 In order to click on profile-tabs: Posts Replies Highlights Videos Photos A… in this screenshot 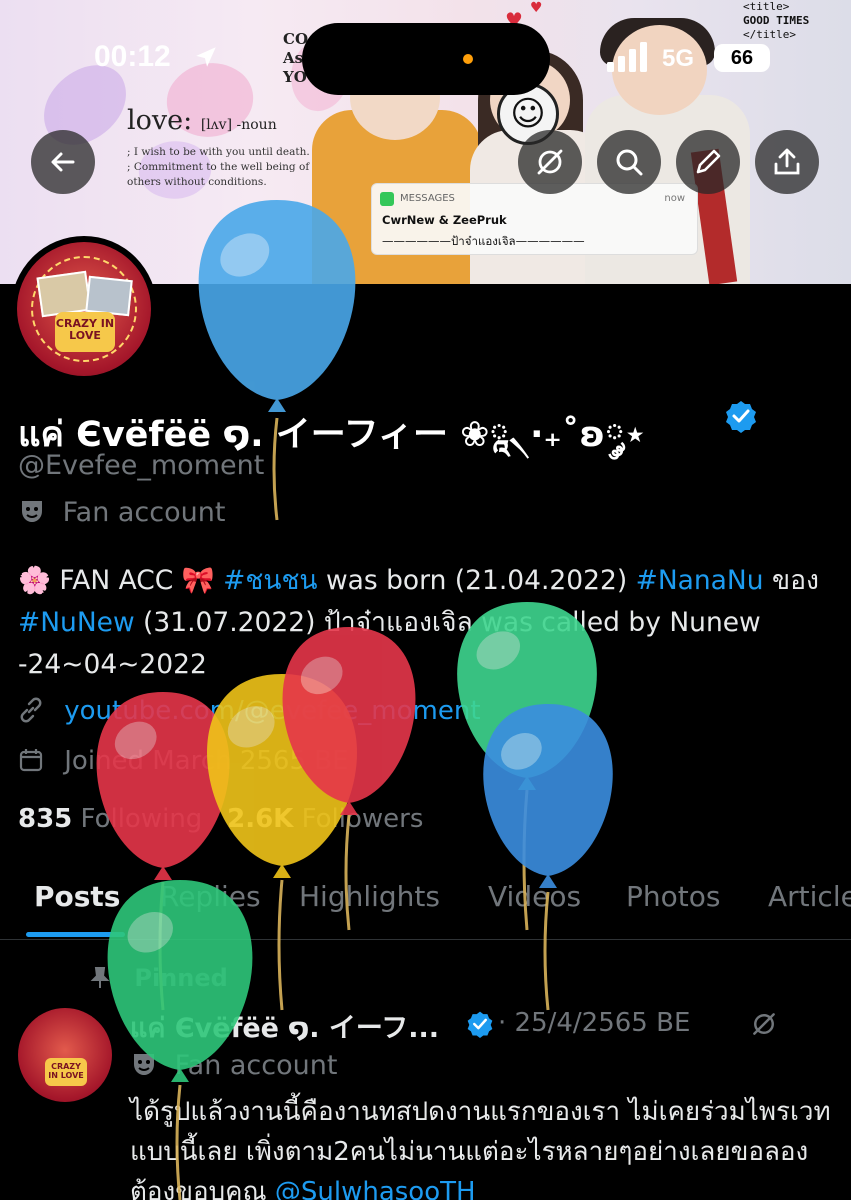, I will do `click(425, 903)`.